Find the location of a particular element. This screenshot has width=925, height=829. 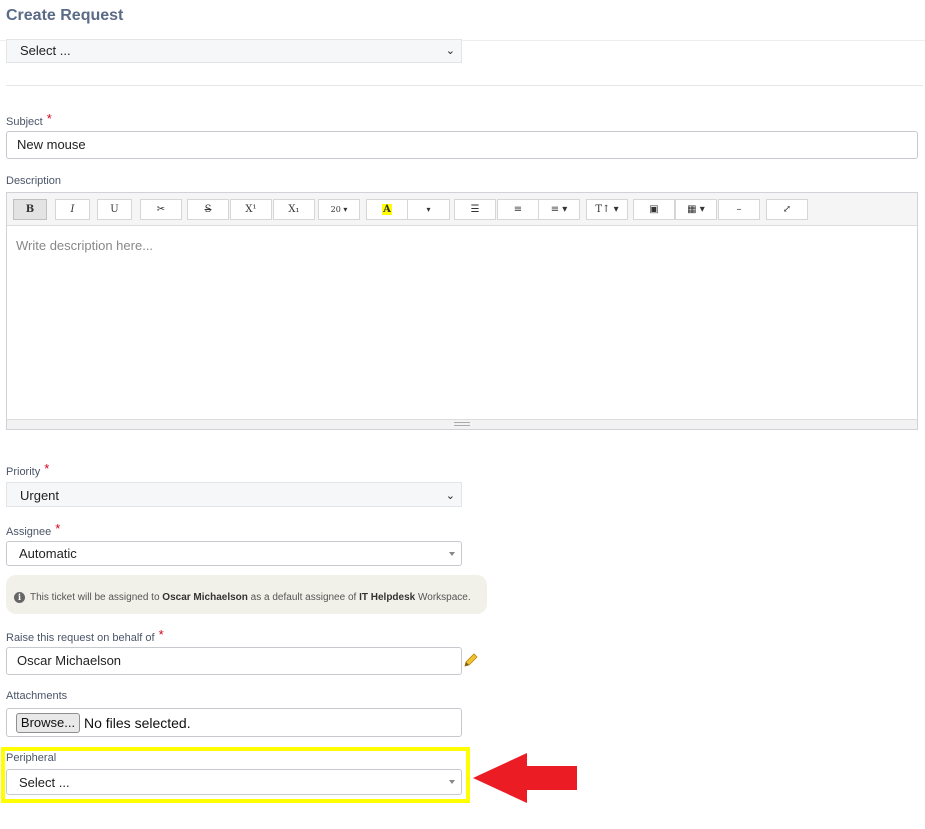

align-dropdown: ≡ ▾ is located at coordinates (559, 209).